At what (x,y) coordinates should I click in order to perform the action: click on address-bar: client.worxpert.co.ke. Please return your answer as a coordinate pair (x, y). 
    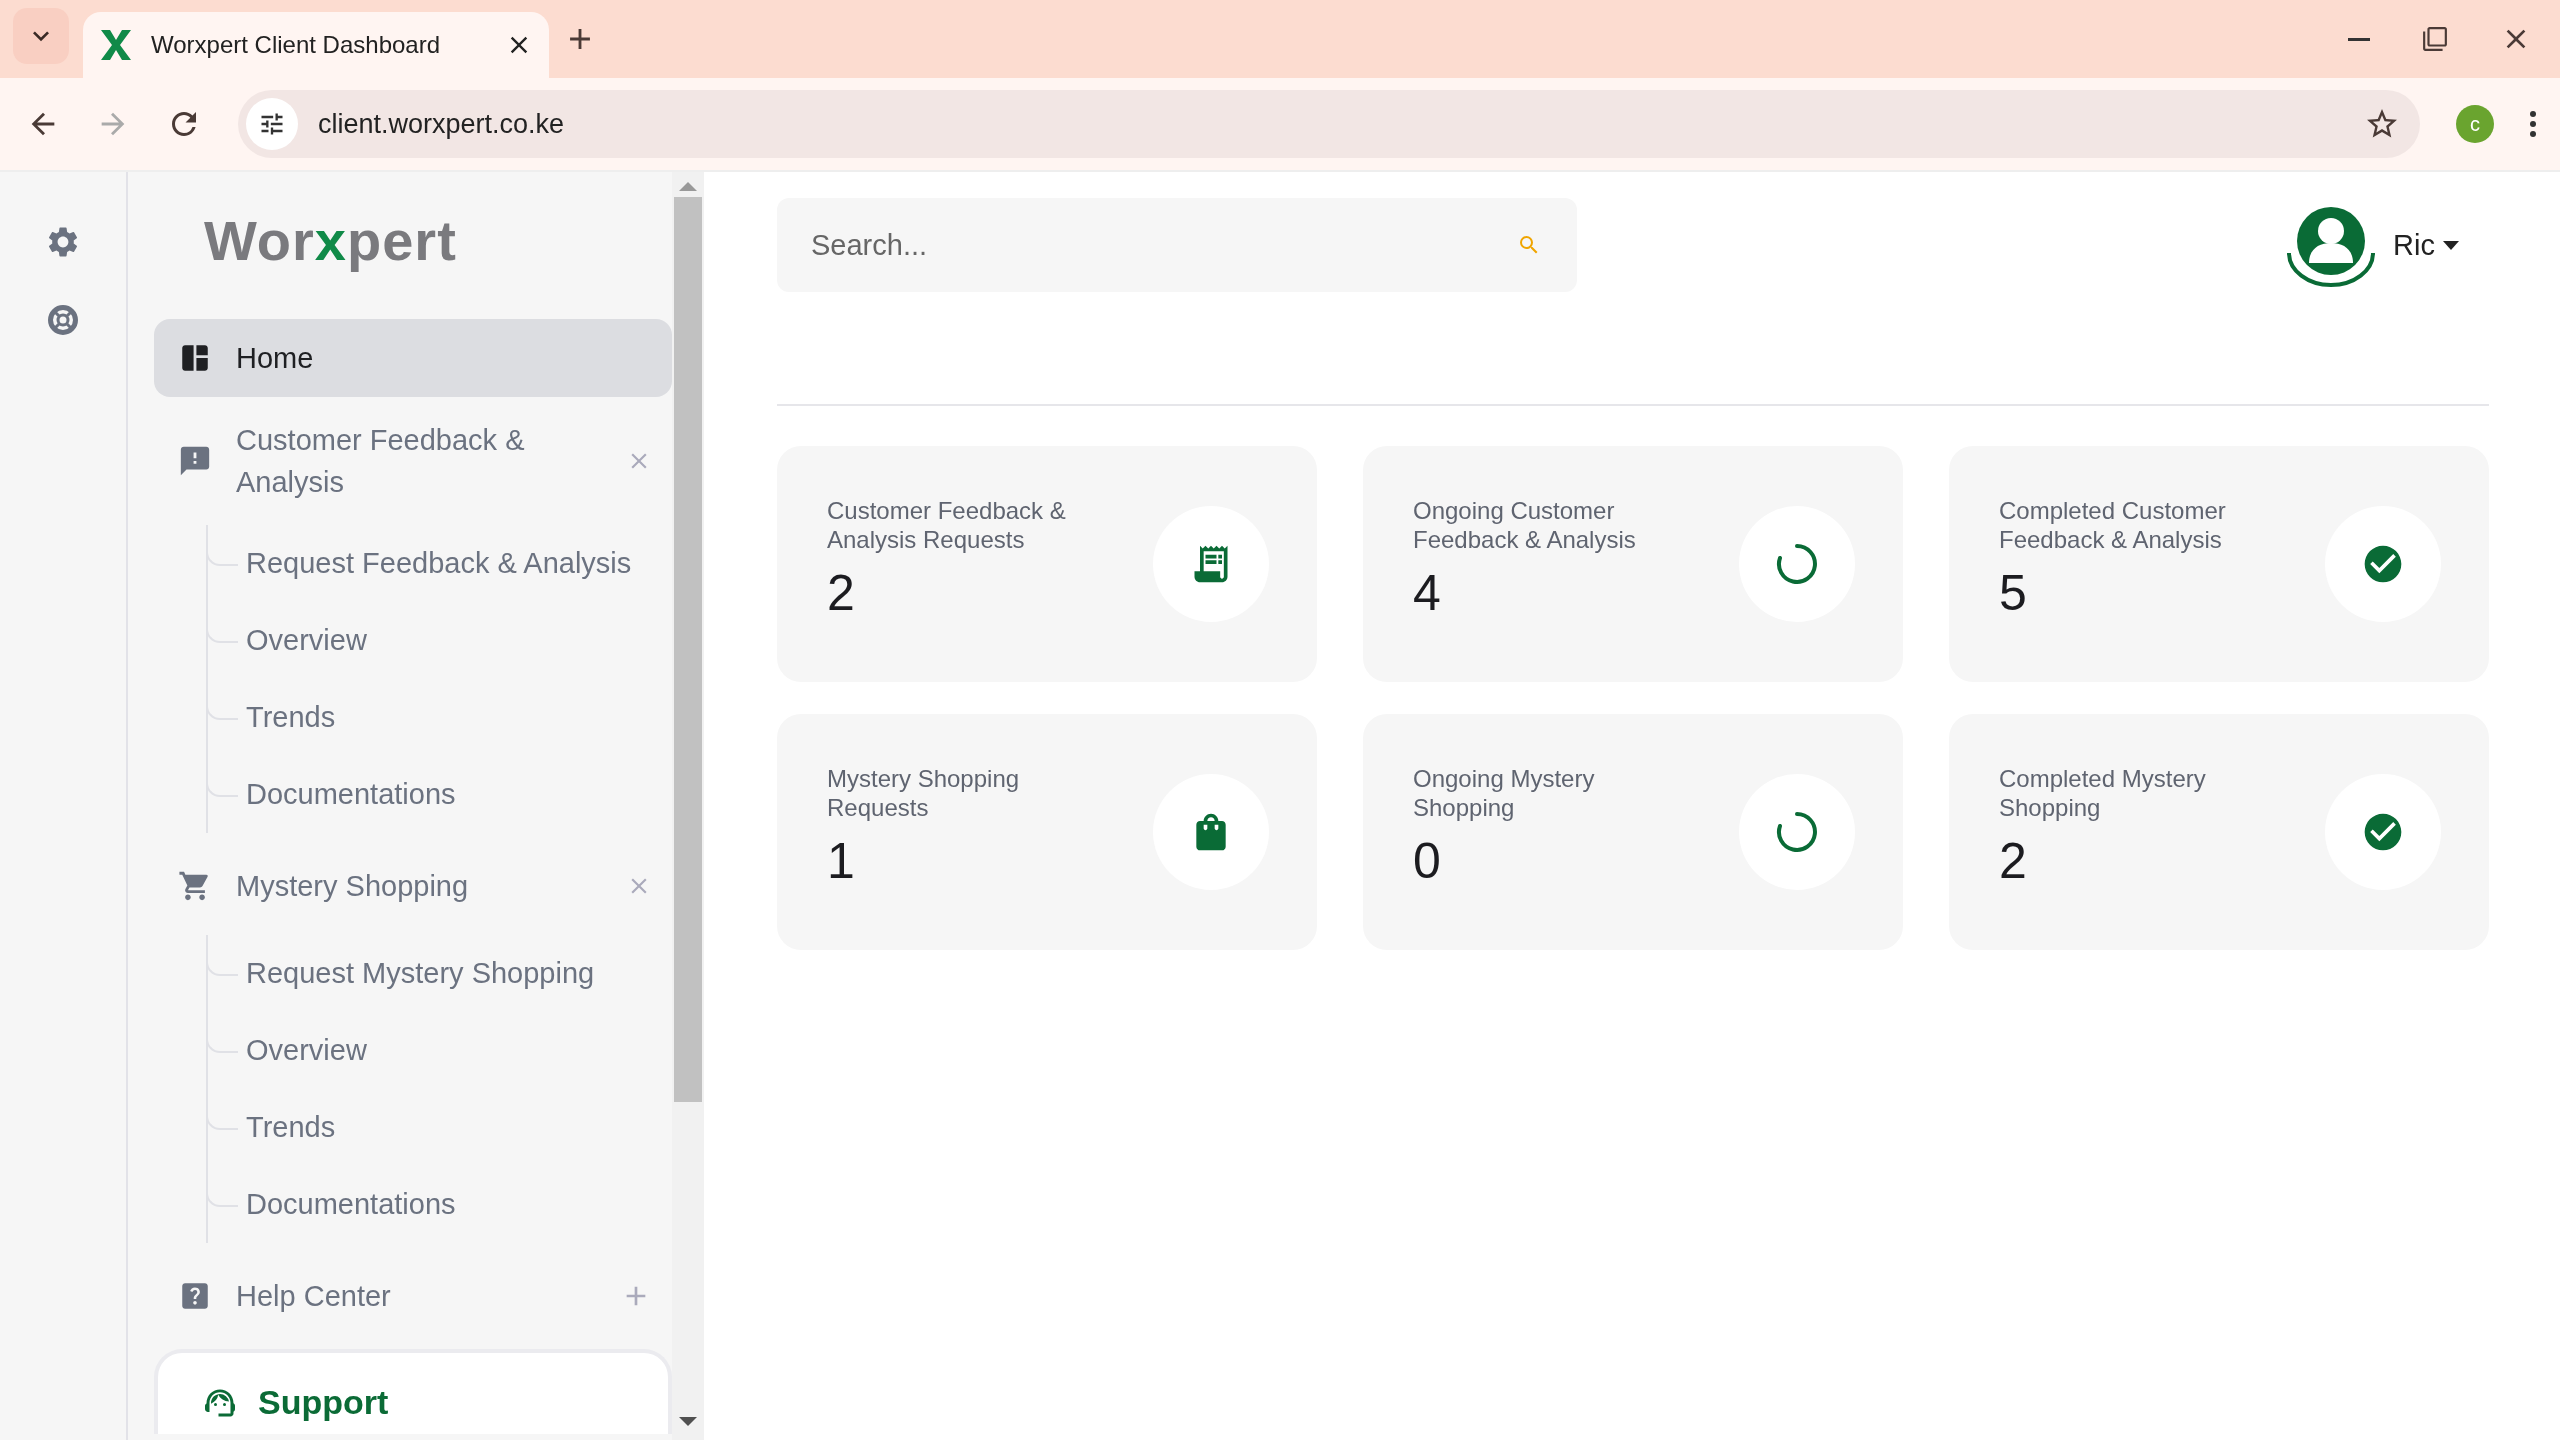
    Looking at the image, I should click on (1329, 124).